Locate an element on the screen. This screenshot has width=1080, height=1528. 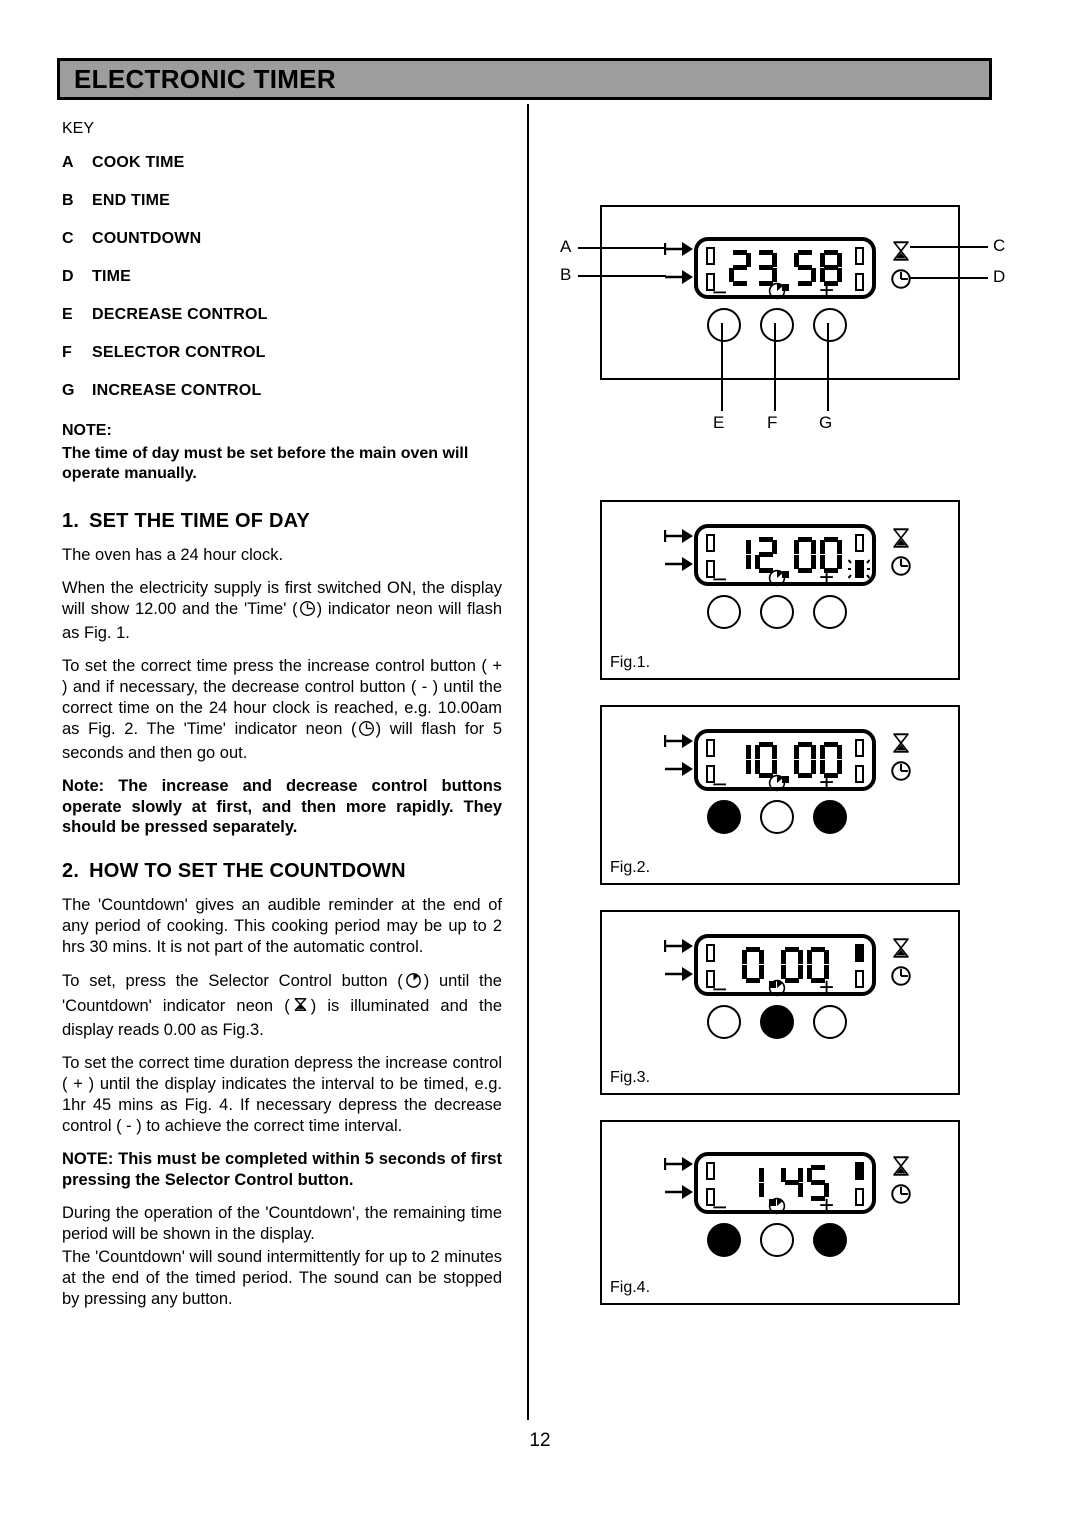
label-a: A is located at coordinates (566, 246).